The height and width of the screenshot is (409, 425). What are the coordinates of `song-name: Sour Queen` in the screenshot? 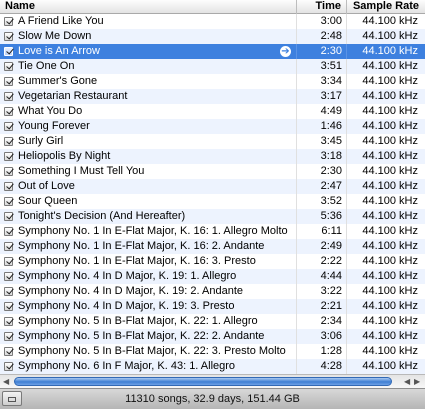 It's located at (48, 201).